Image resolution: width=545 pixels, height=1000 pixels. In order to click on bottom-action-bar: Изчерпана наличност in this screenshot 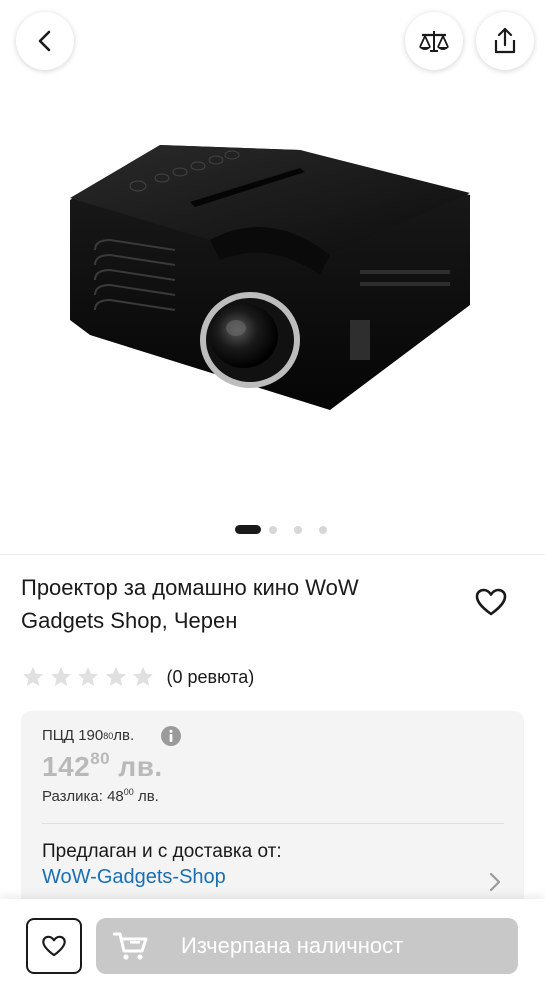, I will do `click(272, 949)`.